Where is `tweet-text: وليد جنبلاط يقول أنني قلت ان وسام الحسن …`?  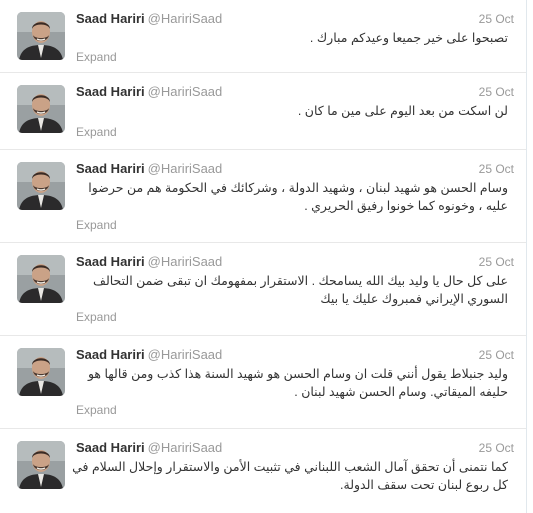
tweet-text: وليد جنبلاط يقول أنني قلت ان وسام الحسن … is located at coordinates (297, 383).